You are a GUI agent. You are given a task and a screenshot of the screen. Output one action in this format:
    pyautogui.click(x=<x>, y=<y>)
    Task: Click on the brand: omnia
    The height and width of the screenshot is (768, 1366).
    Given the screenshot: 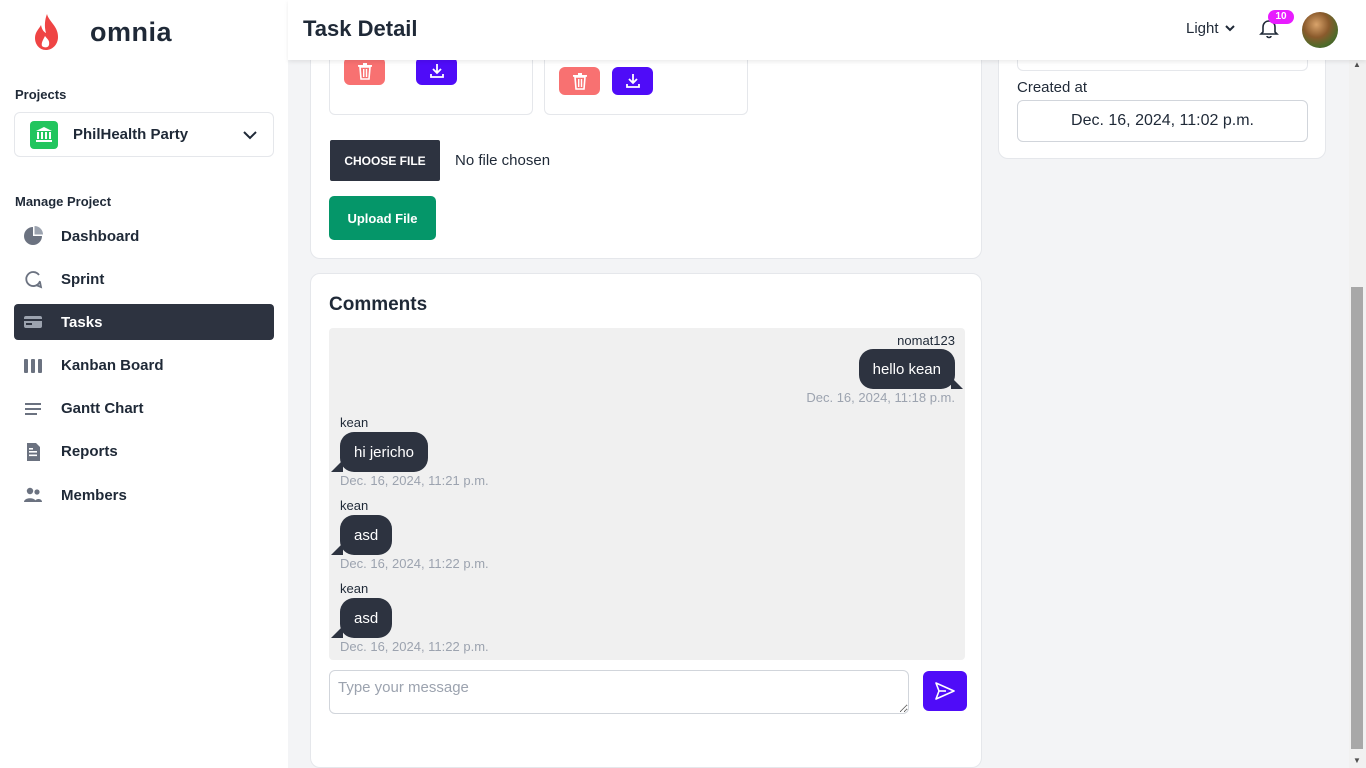 What is the action you would take?
    pyautogui.click(x=101, y=32)
    